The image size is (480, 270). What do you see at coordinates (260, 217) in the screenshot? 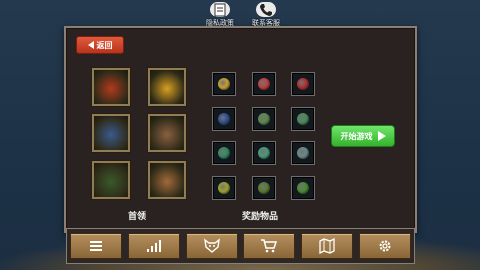
I see `rewards-label: 奖励物品` at bounding box center [260, 217].